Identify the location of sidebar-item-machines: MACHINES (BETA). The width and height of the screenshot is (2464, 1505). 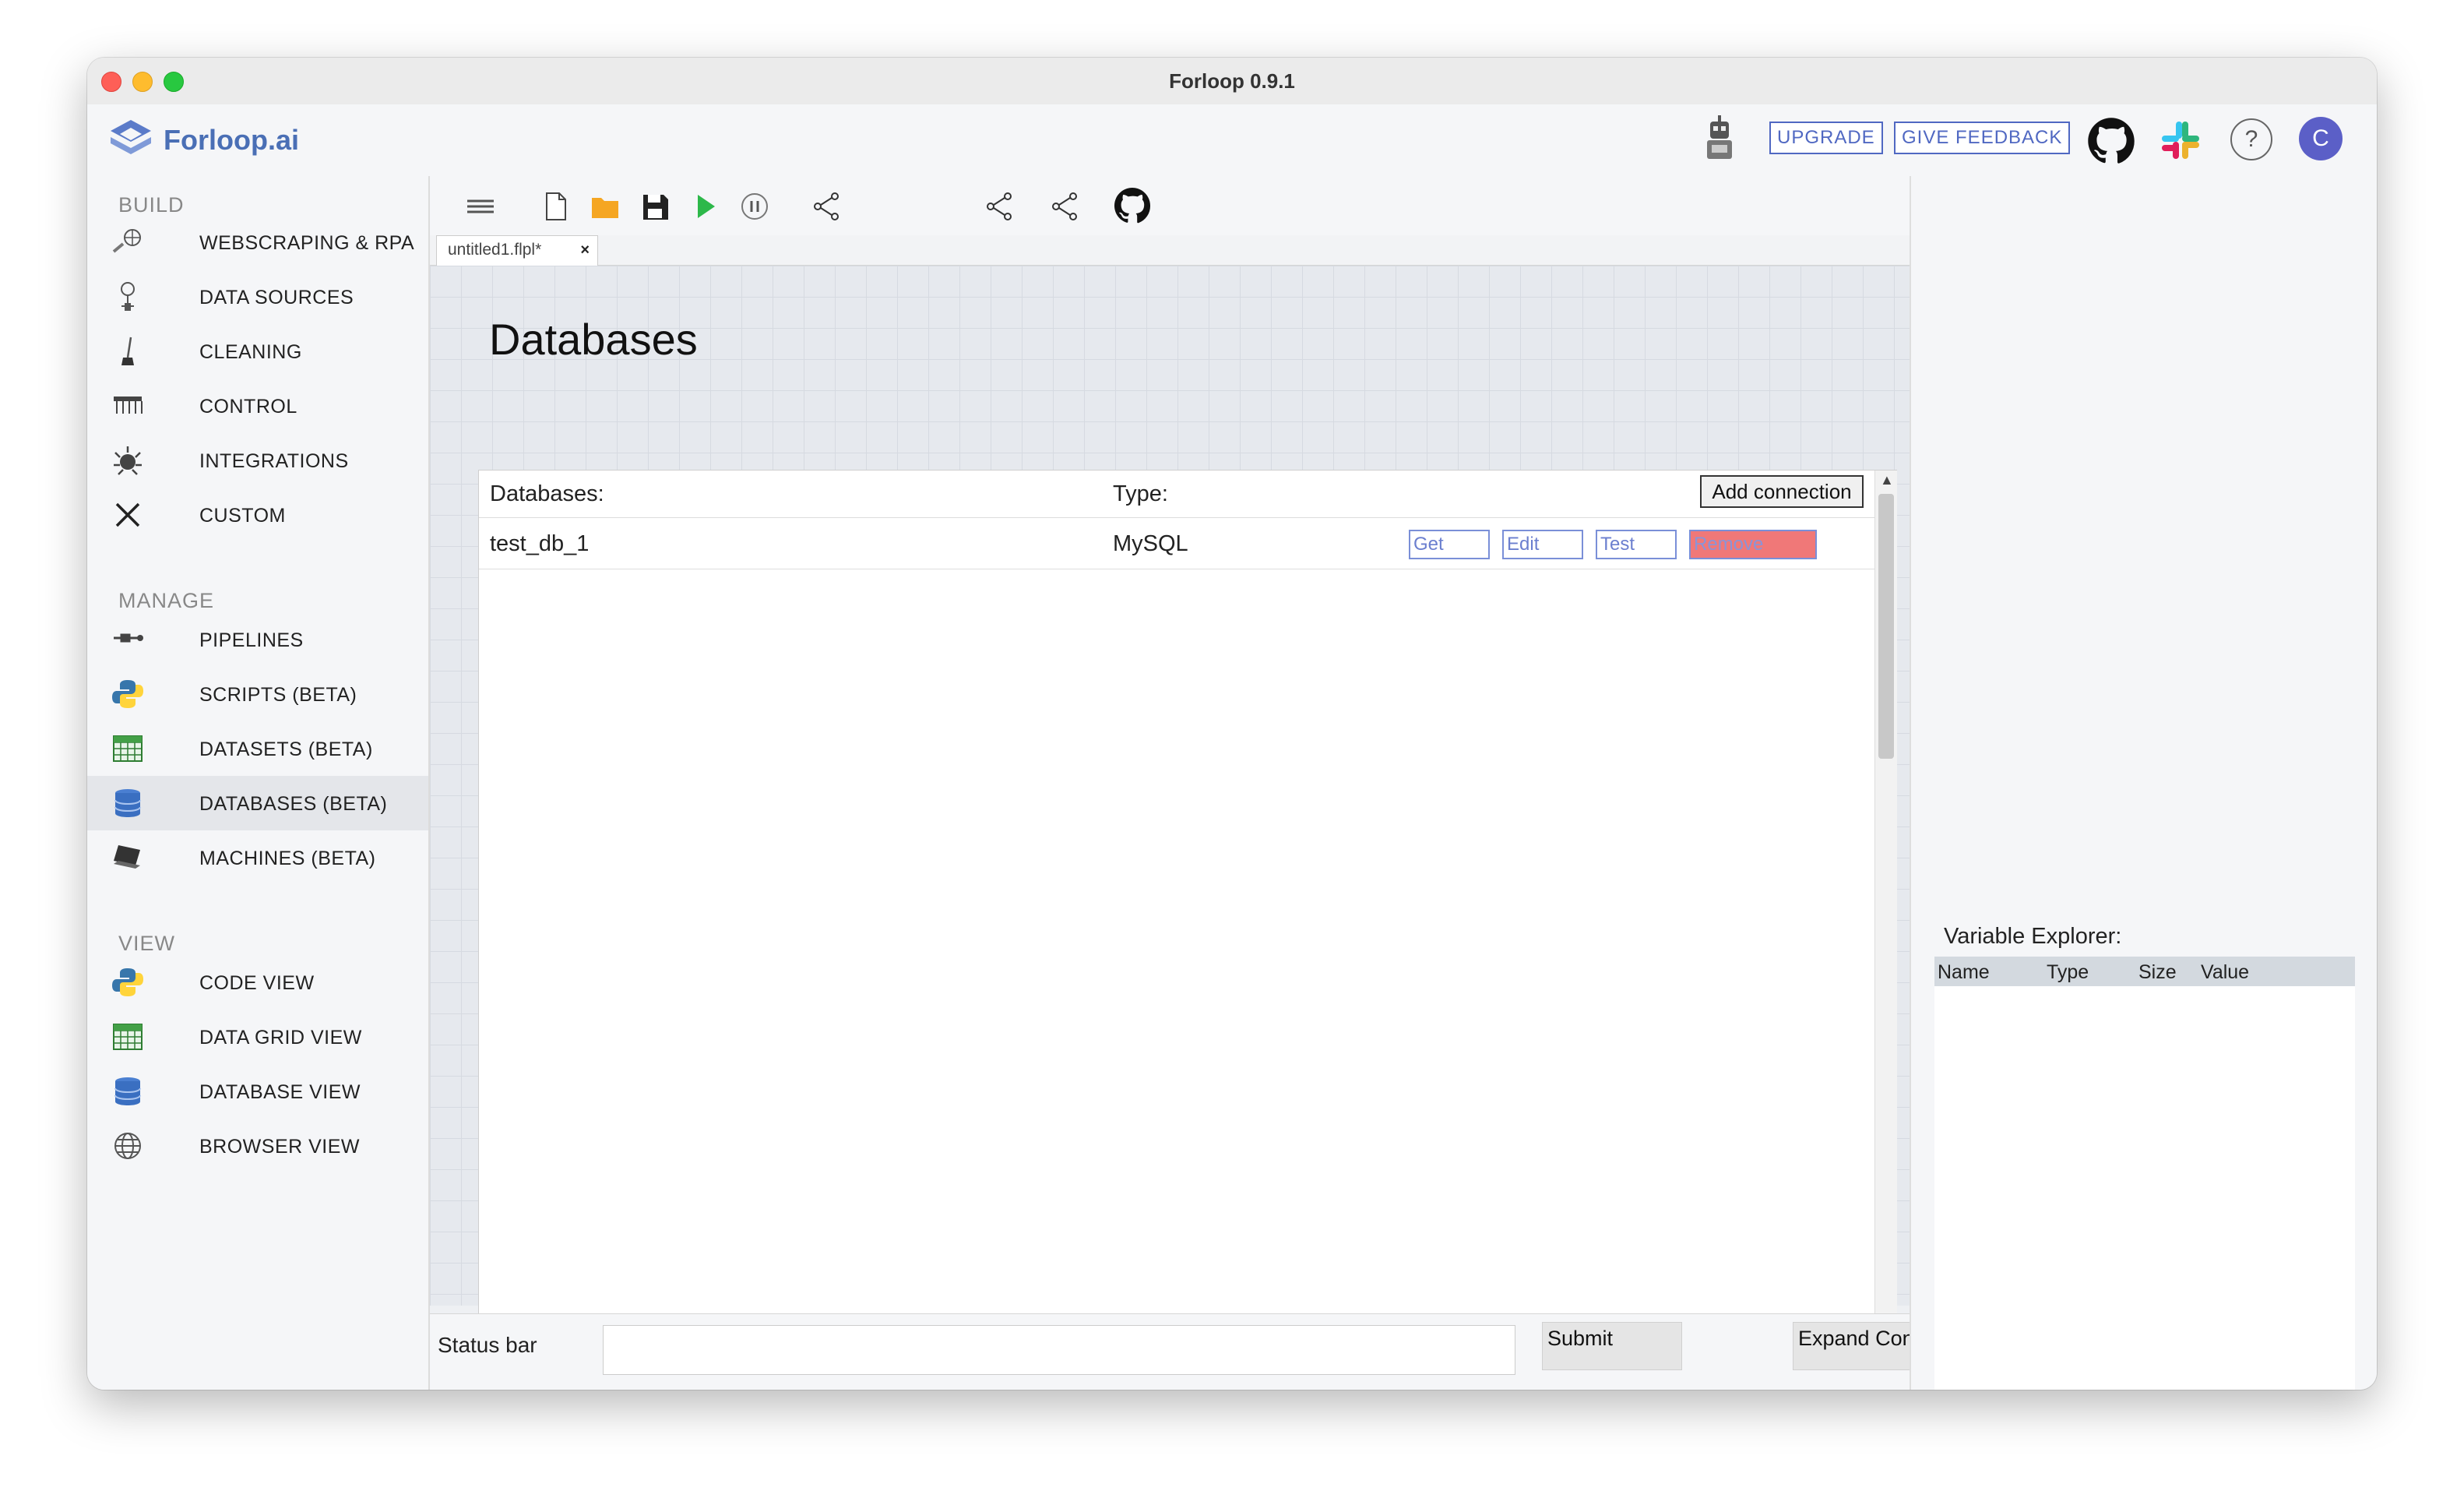
(257, 857).